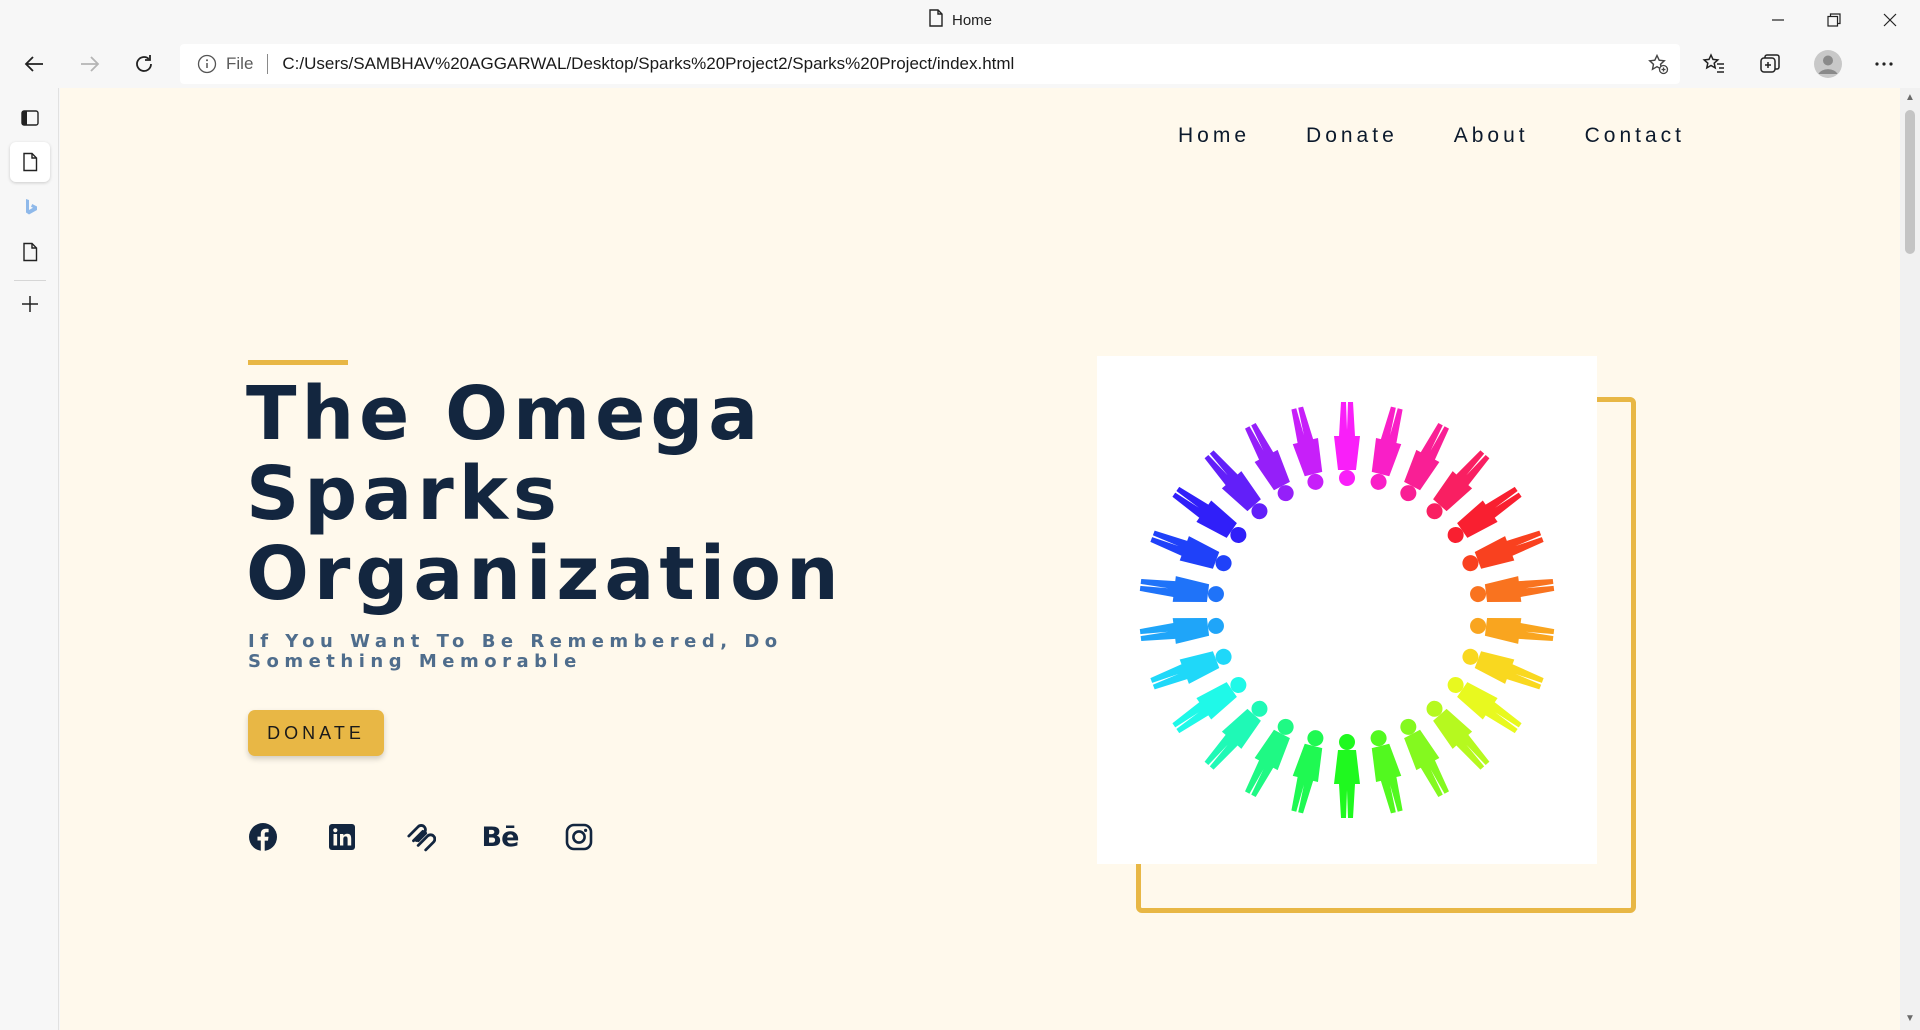 This screenshot has width=1920, height=1030. I want to click on sidebar-tab-page, so click(30, 252).